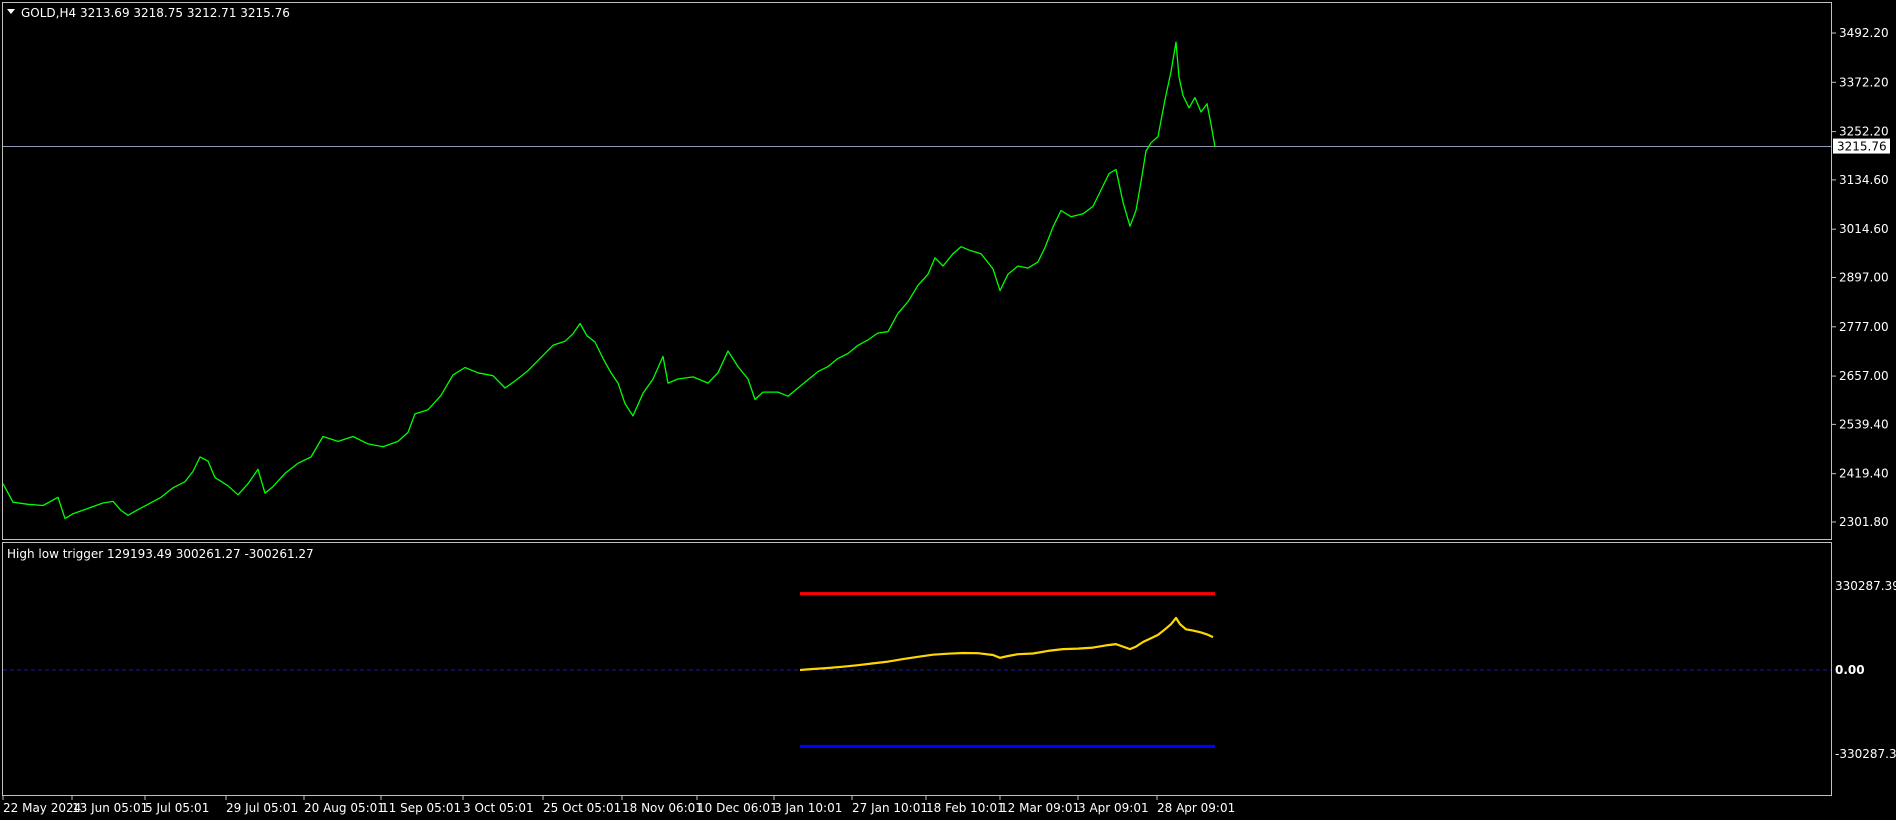 This screenshot has width=1896, height=820. What do you see at coordinates (421, 808) in the screenshot?
I see `x-tick-label: 11 Sep 05:01` at bounding box center [421, 808].